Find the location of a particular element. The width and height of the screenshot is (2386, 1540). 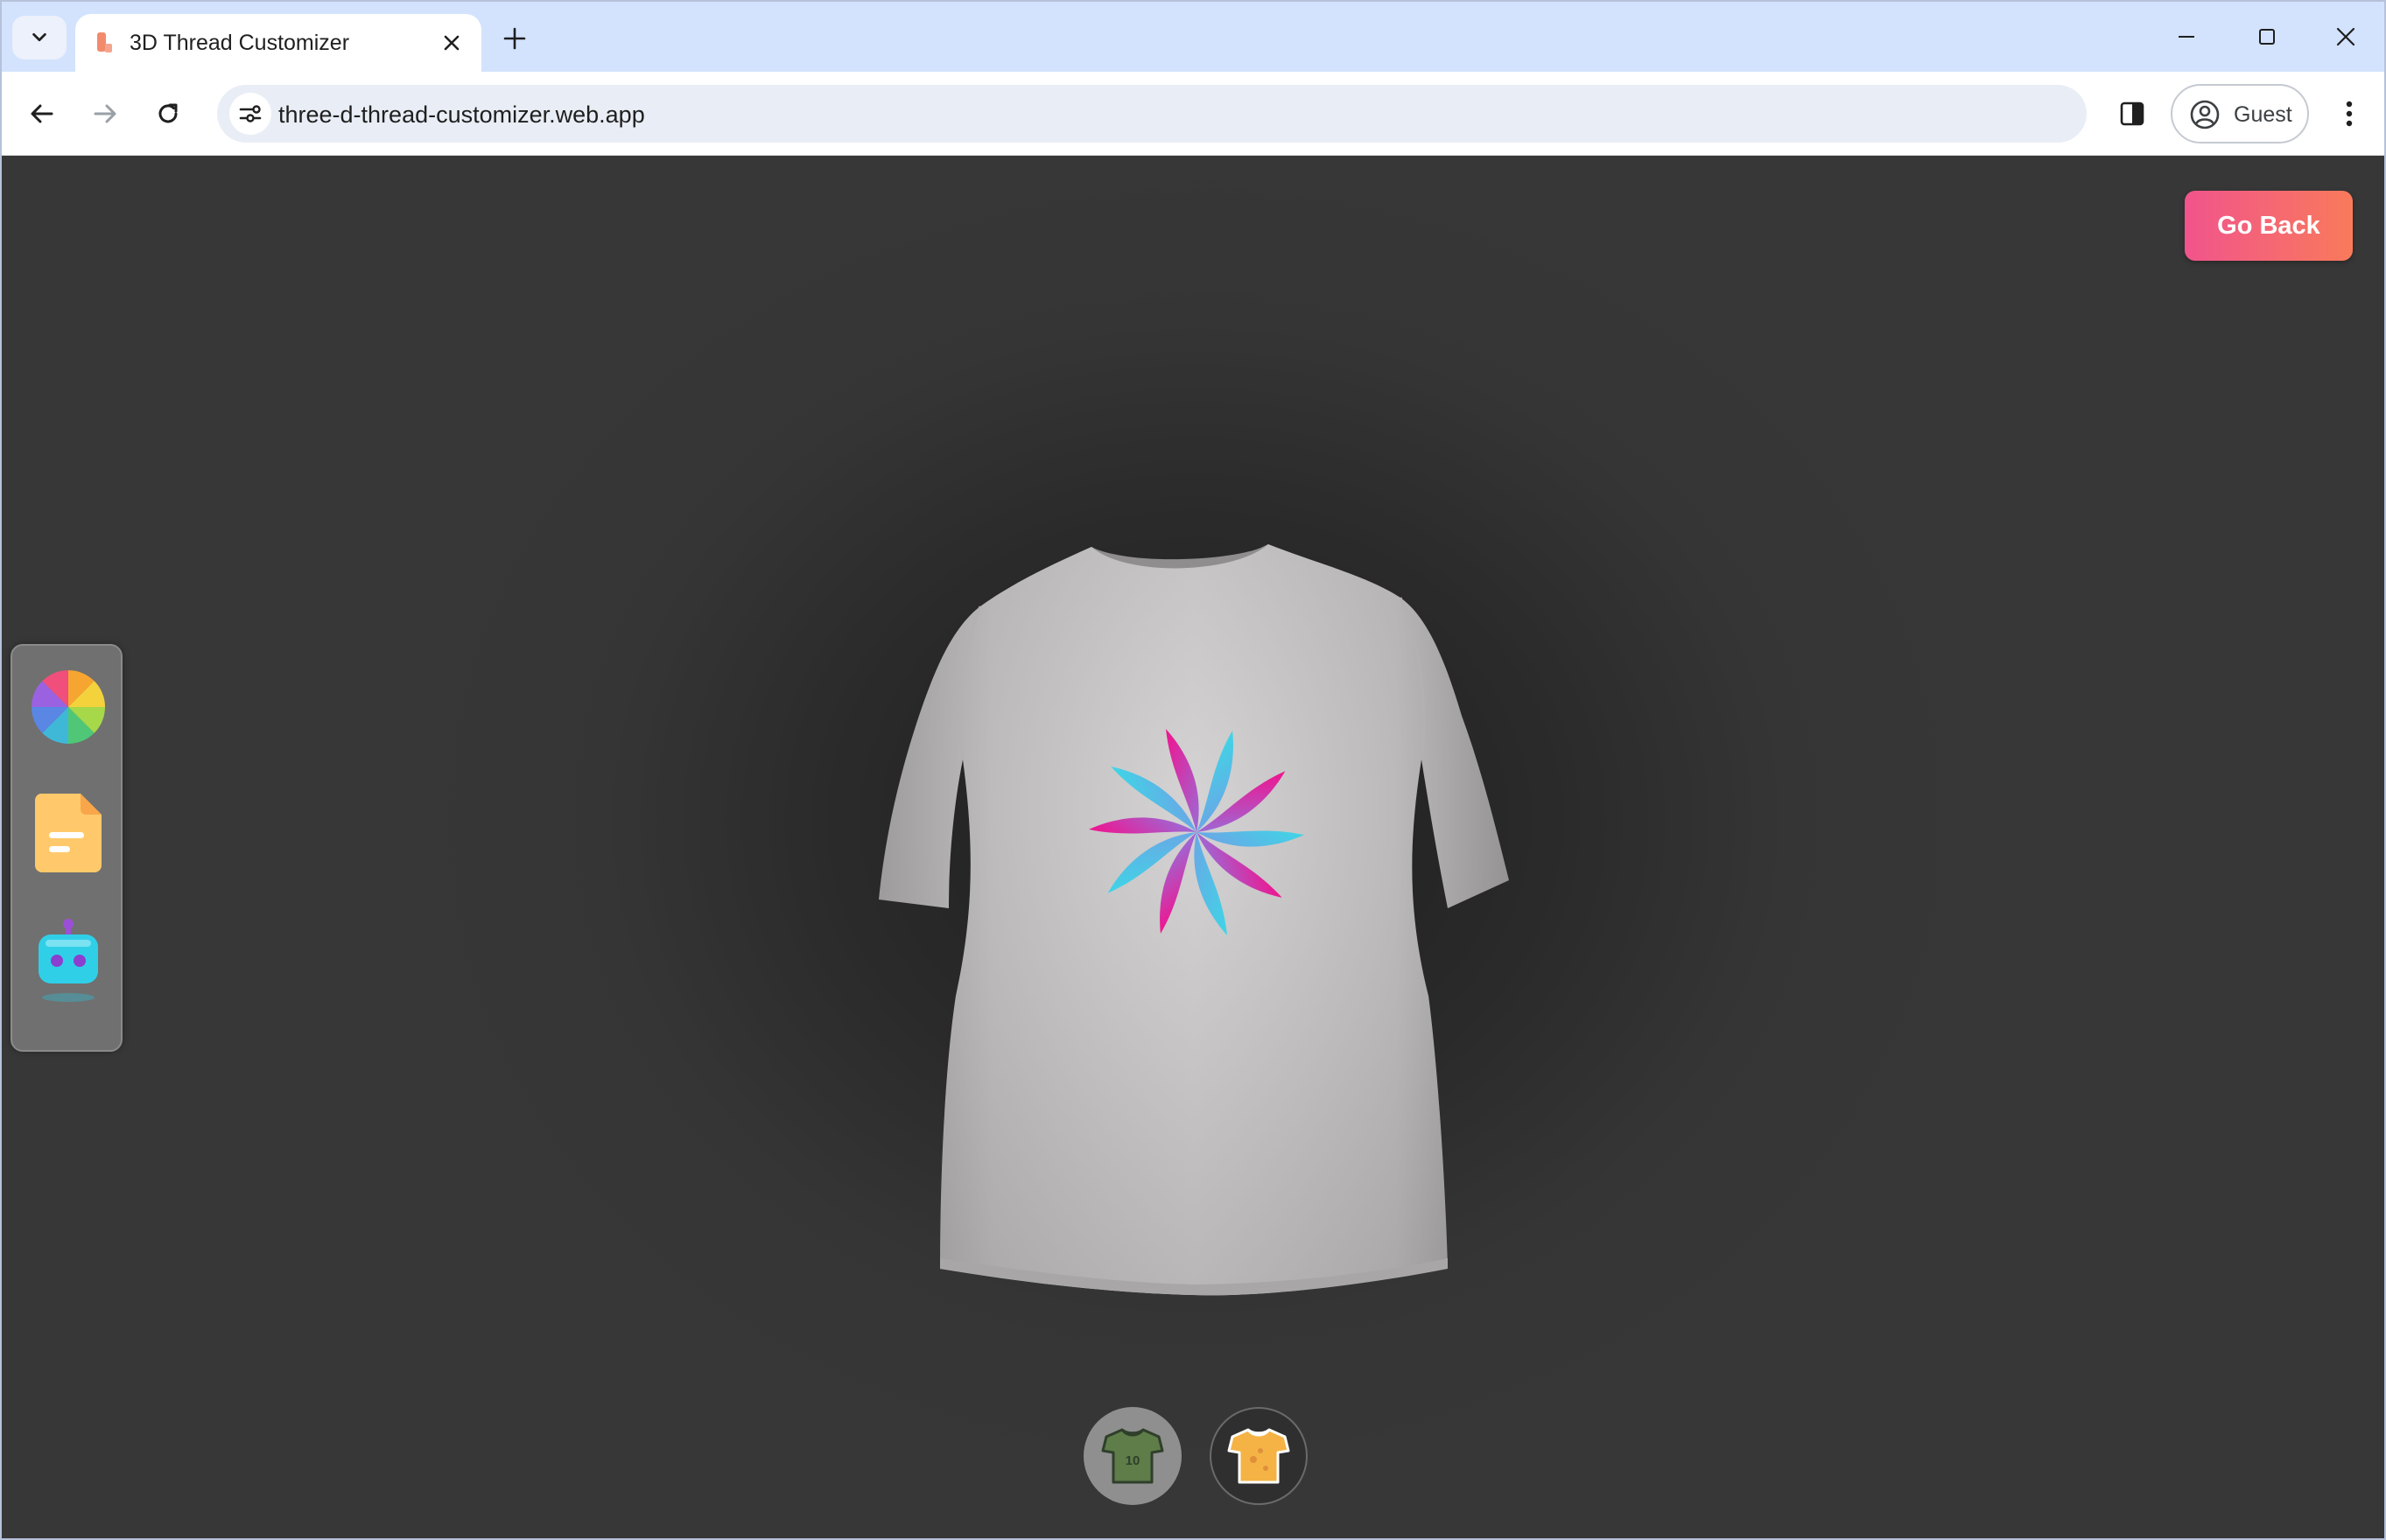

editor-tab-filepicker is located at coordinates (69, 833).